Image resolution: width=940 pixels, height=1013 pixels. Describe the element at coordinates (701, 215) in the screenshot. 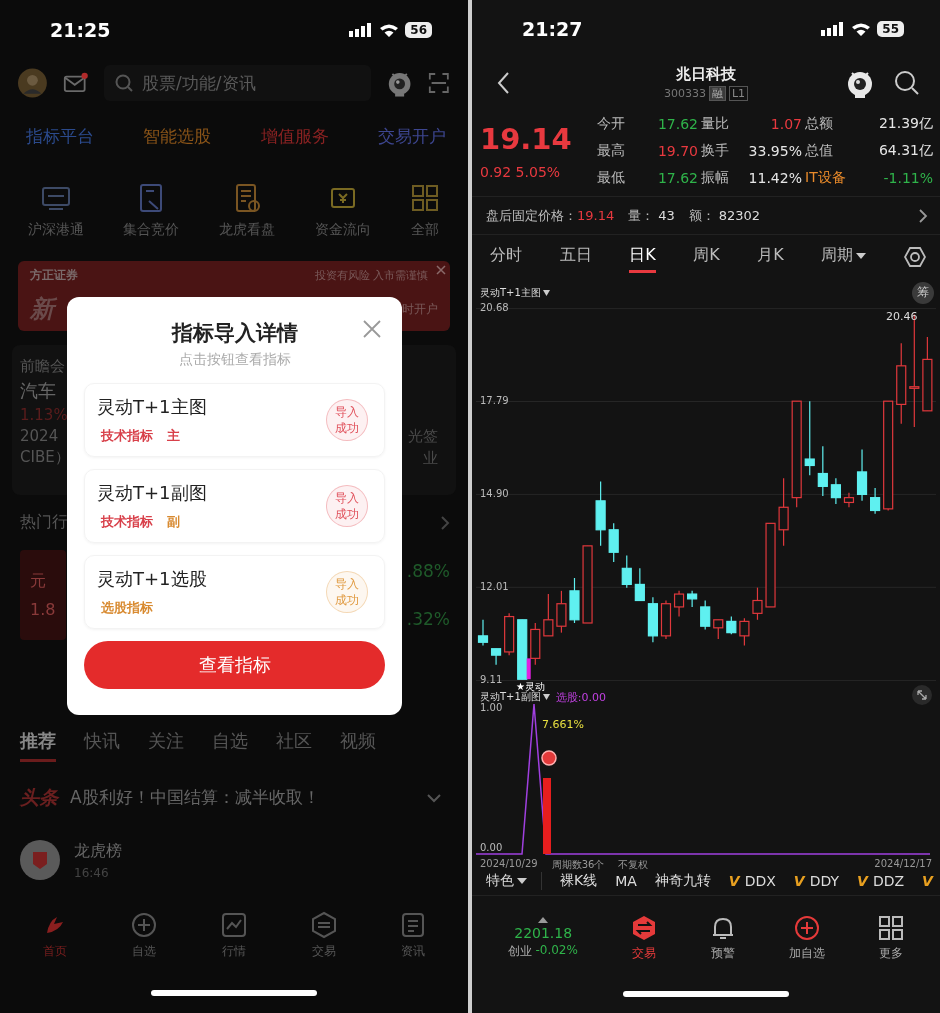

I see `amount-label: 额：` at that location.